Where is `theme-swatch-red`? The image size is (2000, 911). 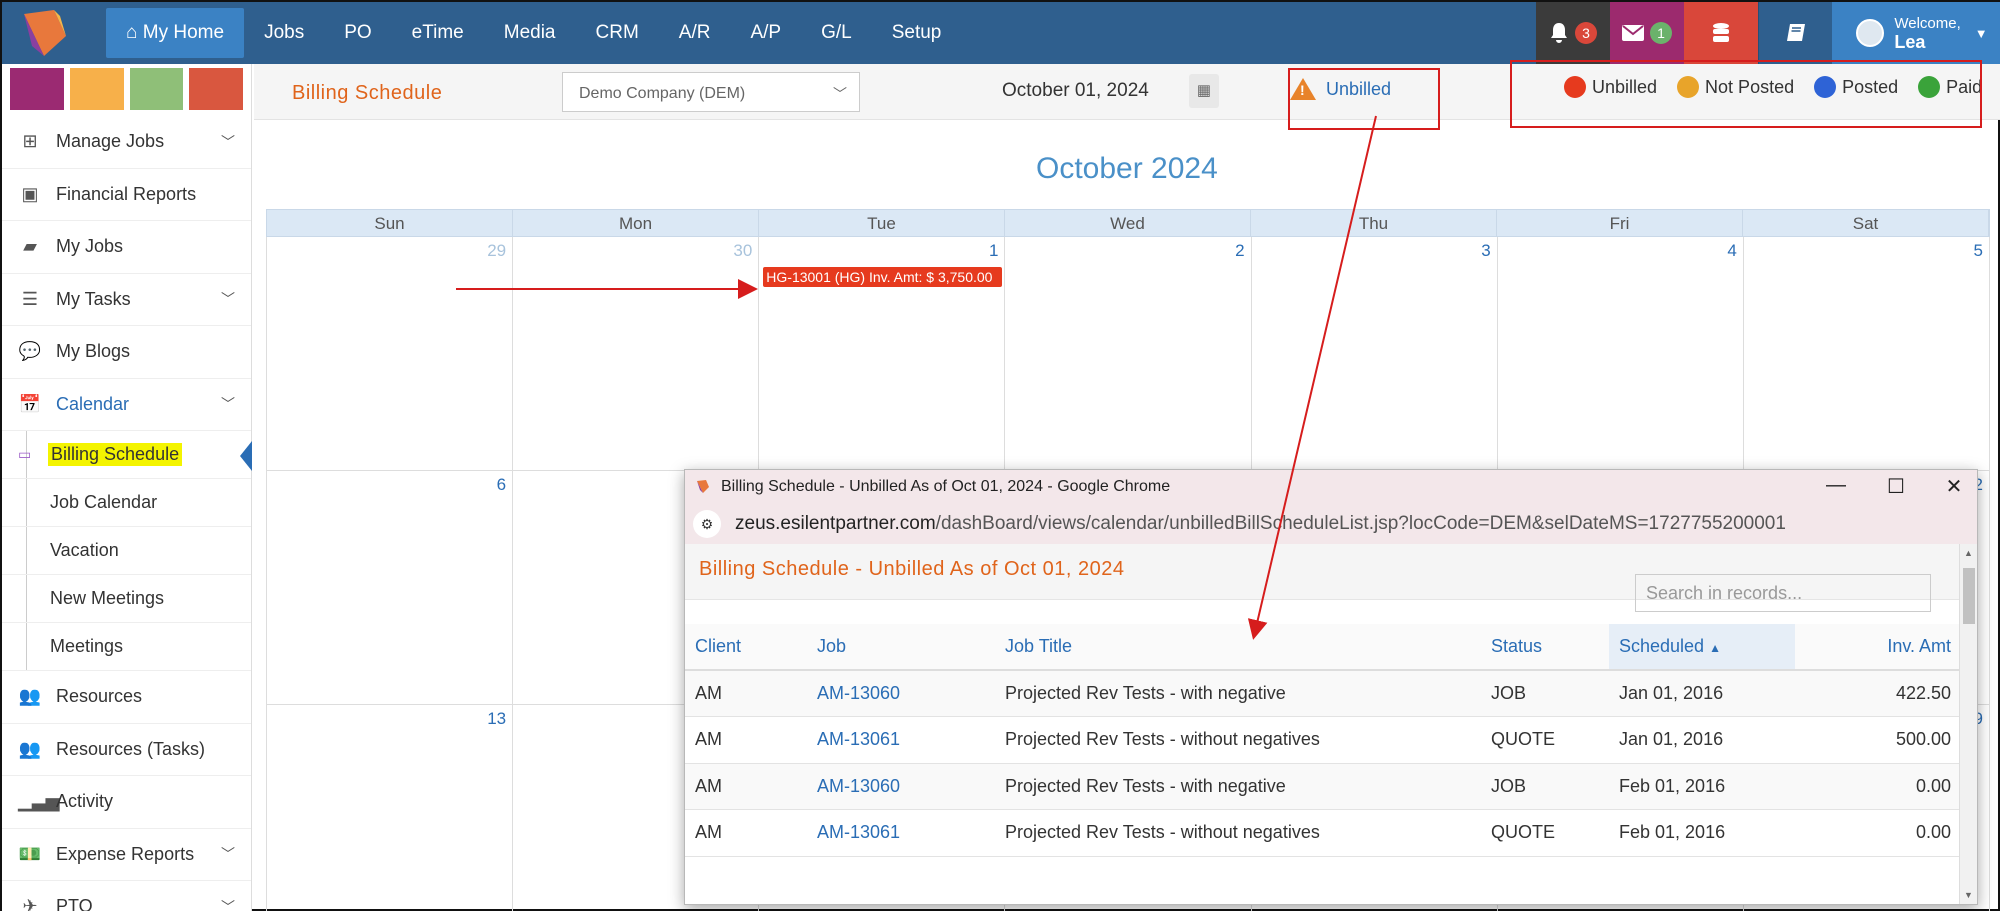 theme-swatch-red is located at coordinates (216, 89).